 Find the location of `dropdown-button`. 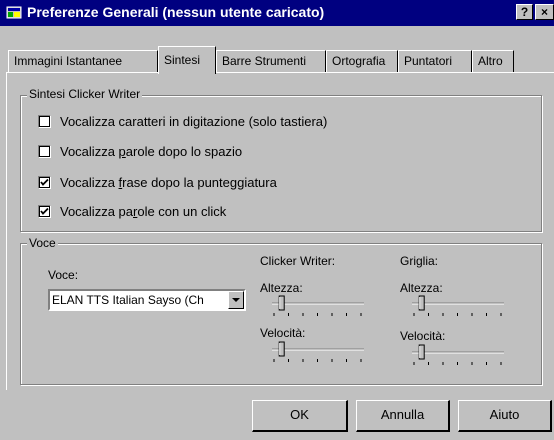

dropdown-button is located at coordinates (236, 300).